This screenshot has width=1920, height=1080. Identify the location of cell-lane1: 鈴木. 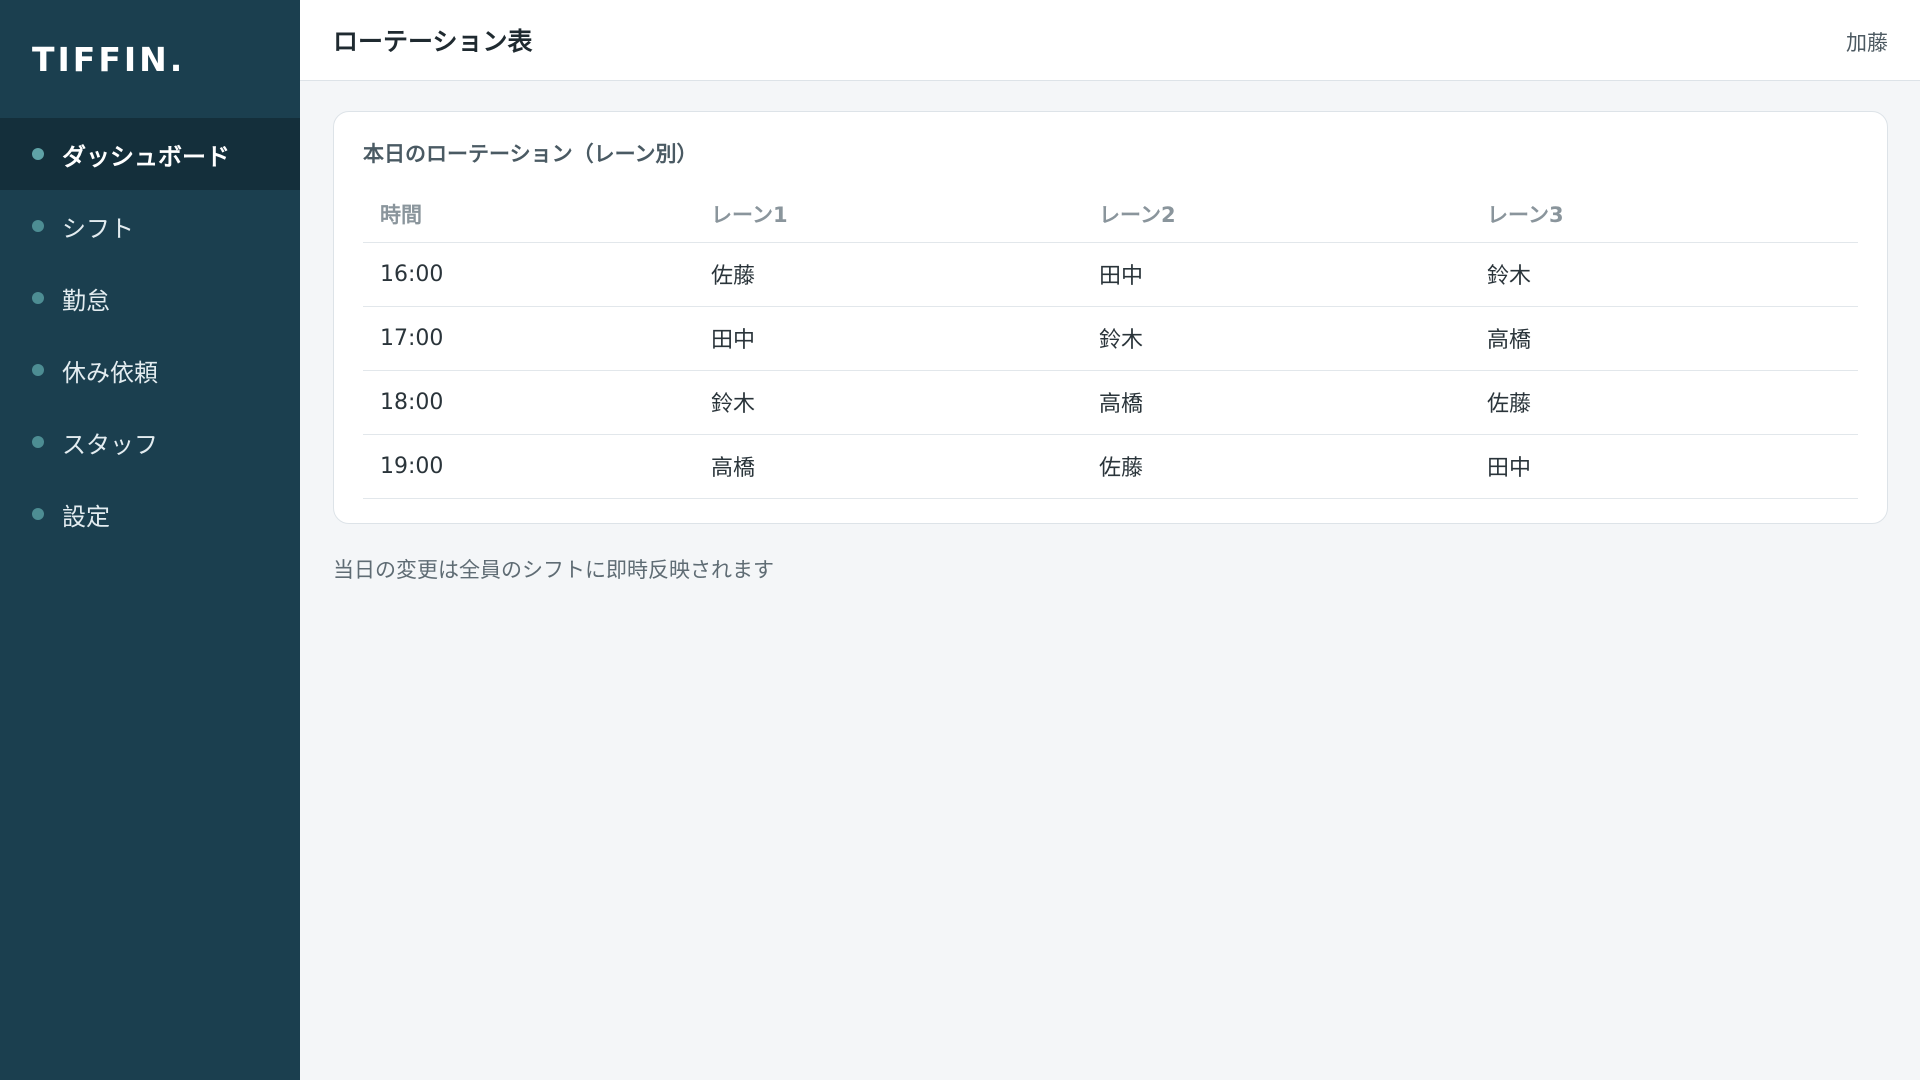
(888, 402).